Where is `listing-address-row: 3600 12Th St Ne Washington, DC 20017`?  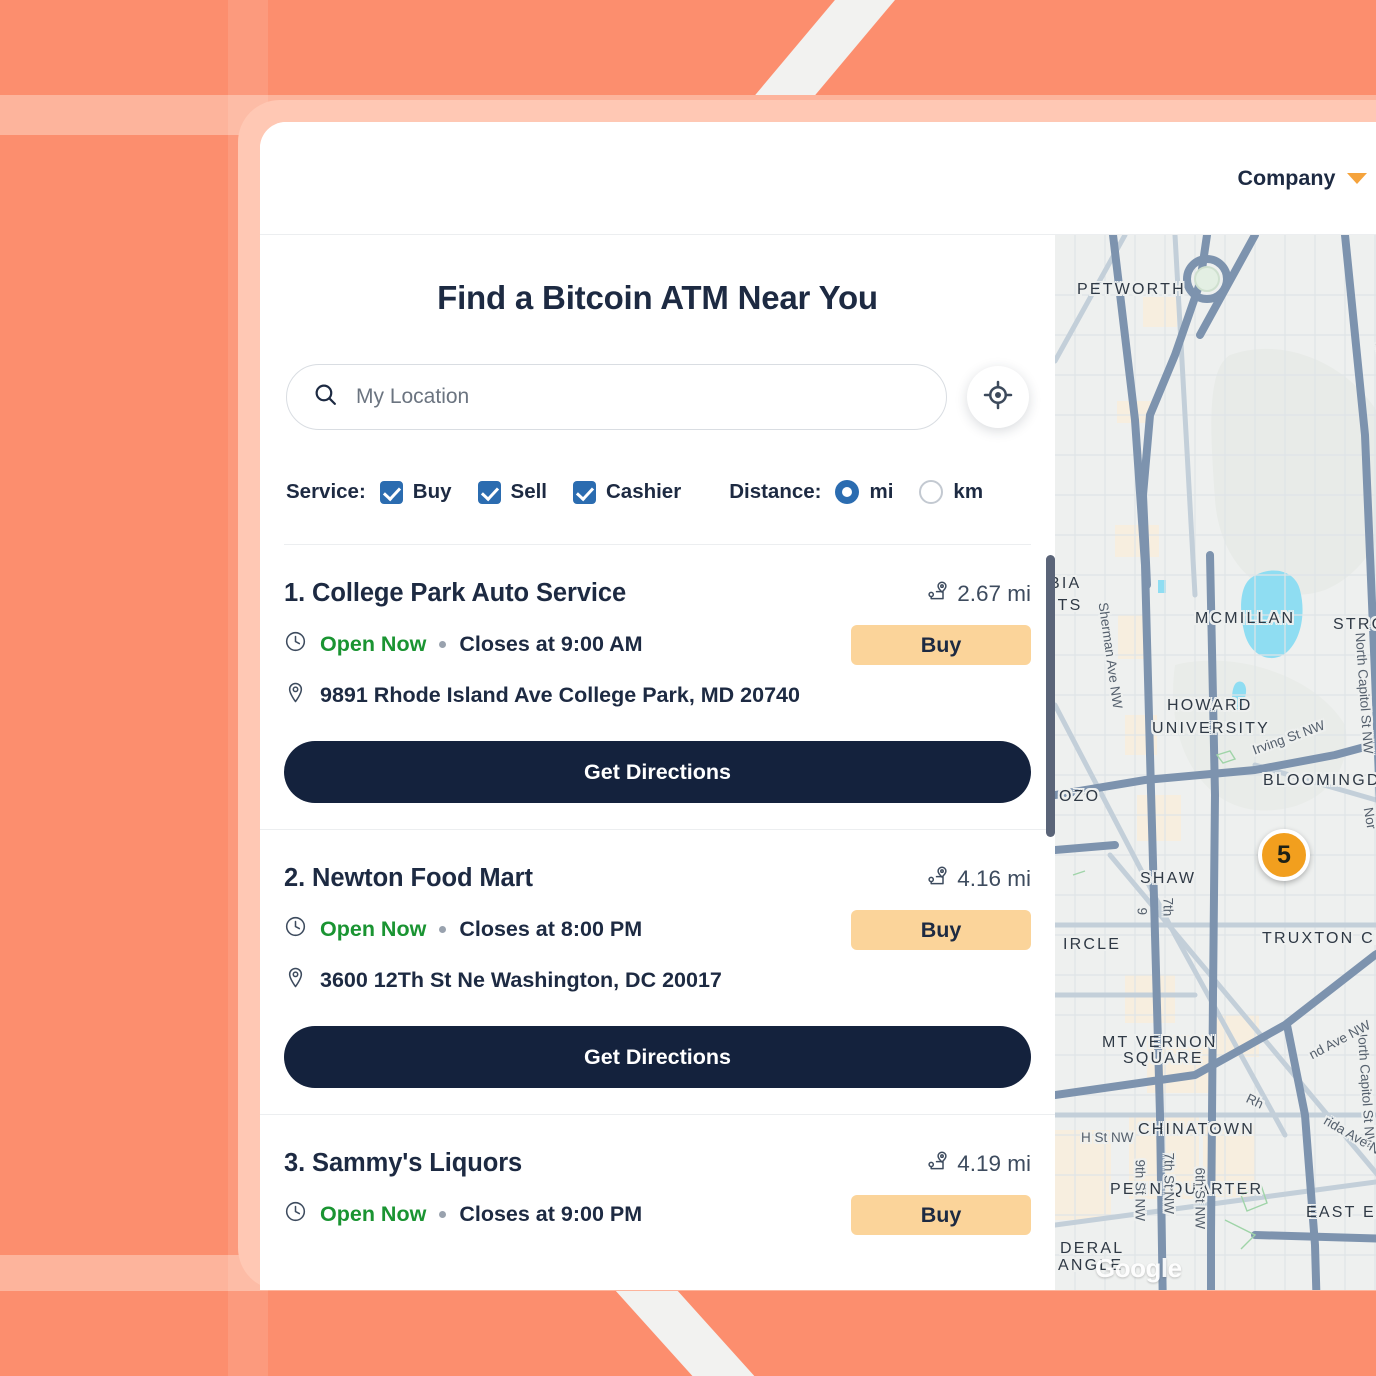
listing-address-row: 3600 12Th St Ne Washington, DC 20017 is located at coordinates (657, 980).